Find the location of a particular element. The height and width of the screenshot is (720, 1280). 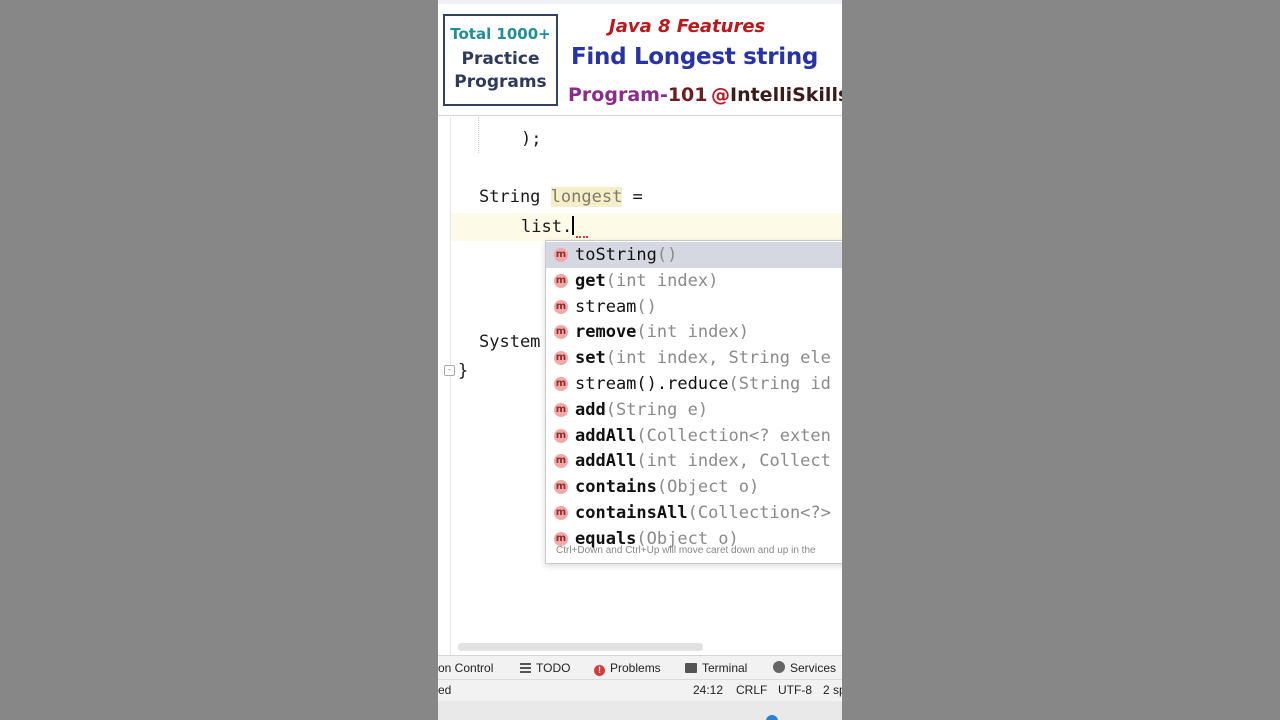

completion-item: m stream() is located at coordinates (694, 307).